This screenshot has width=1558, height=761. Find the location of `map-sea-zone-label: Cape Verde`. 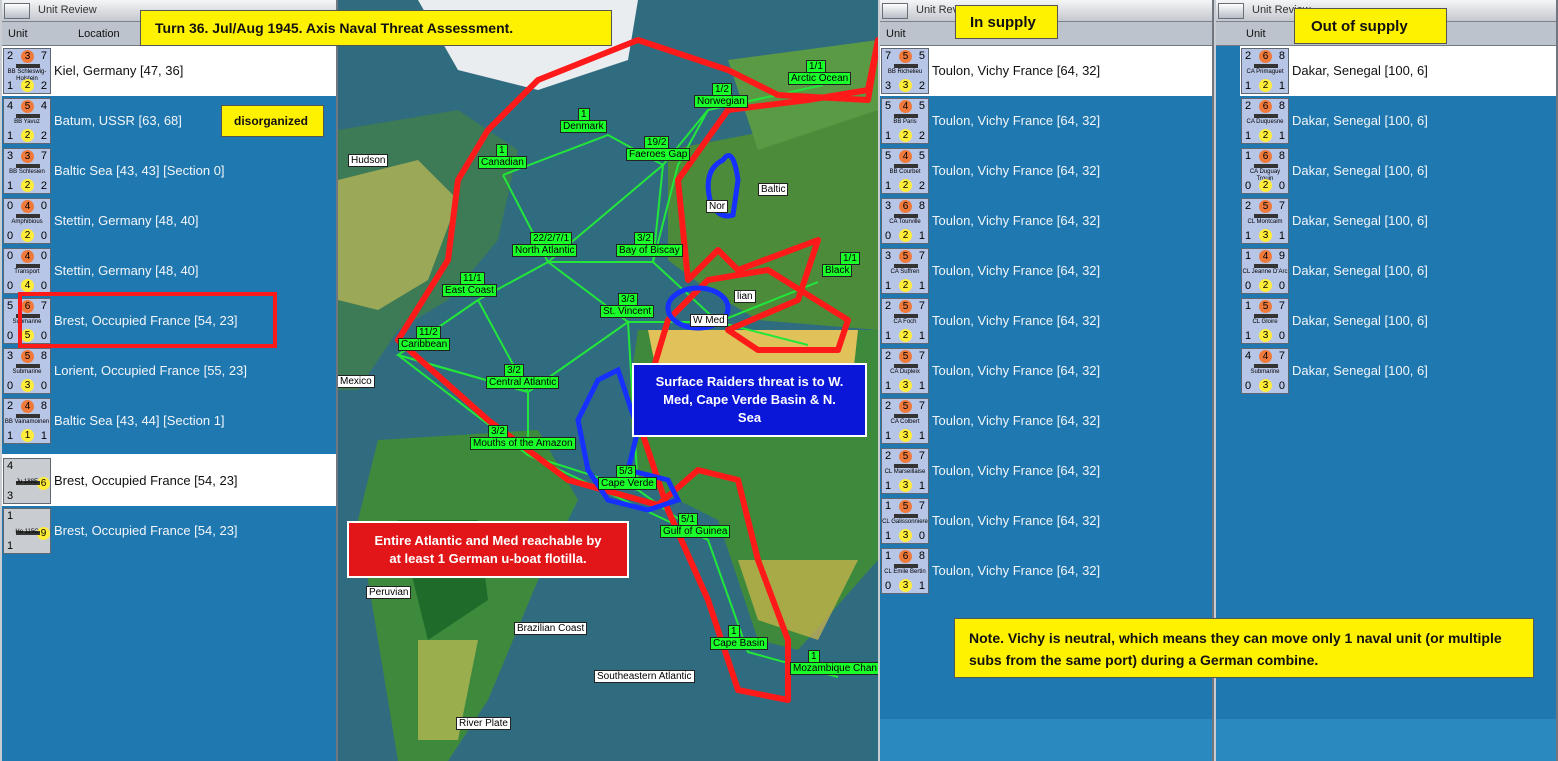

map-sea-zone-label: Cape Verde is located at coordinates (627, 483).